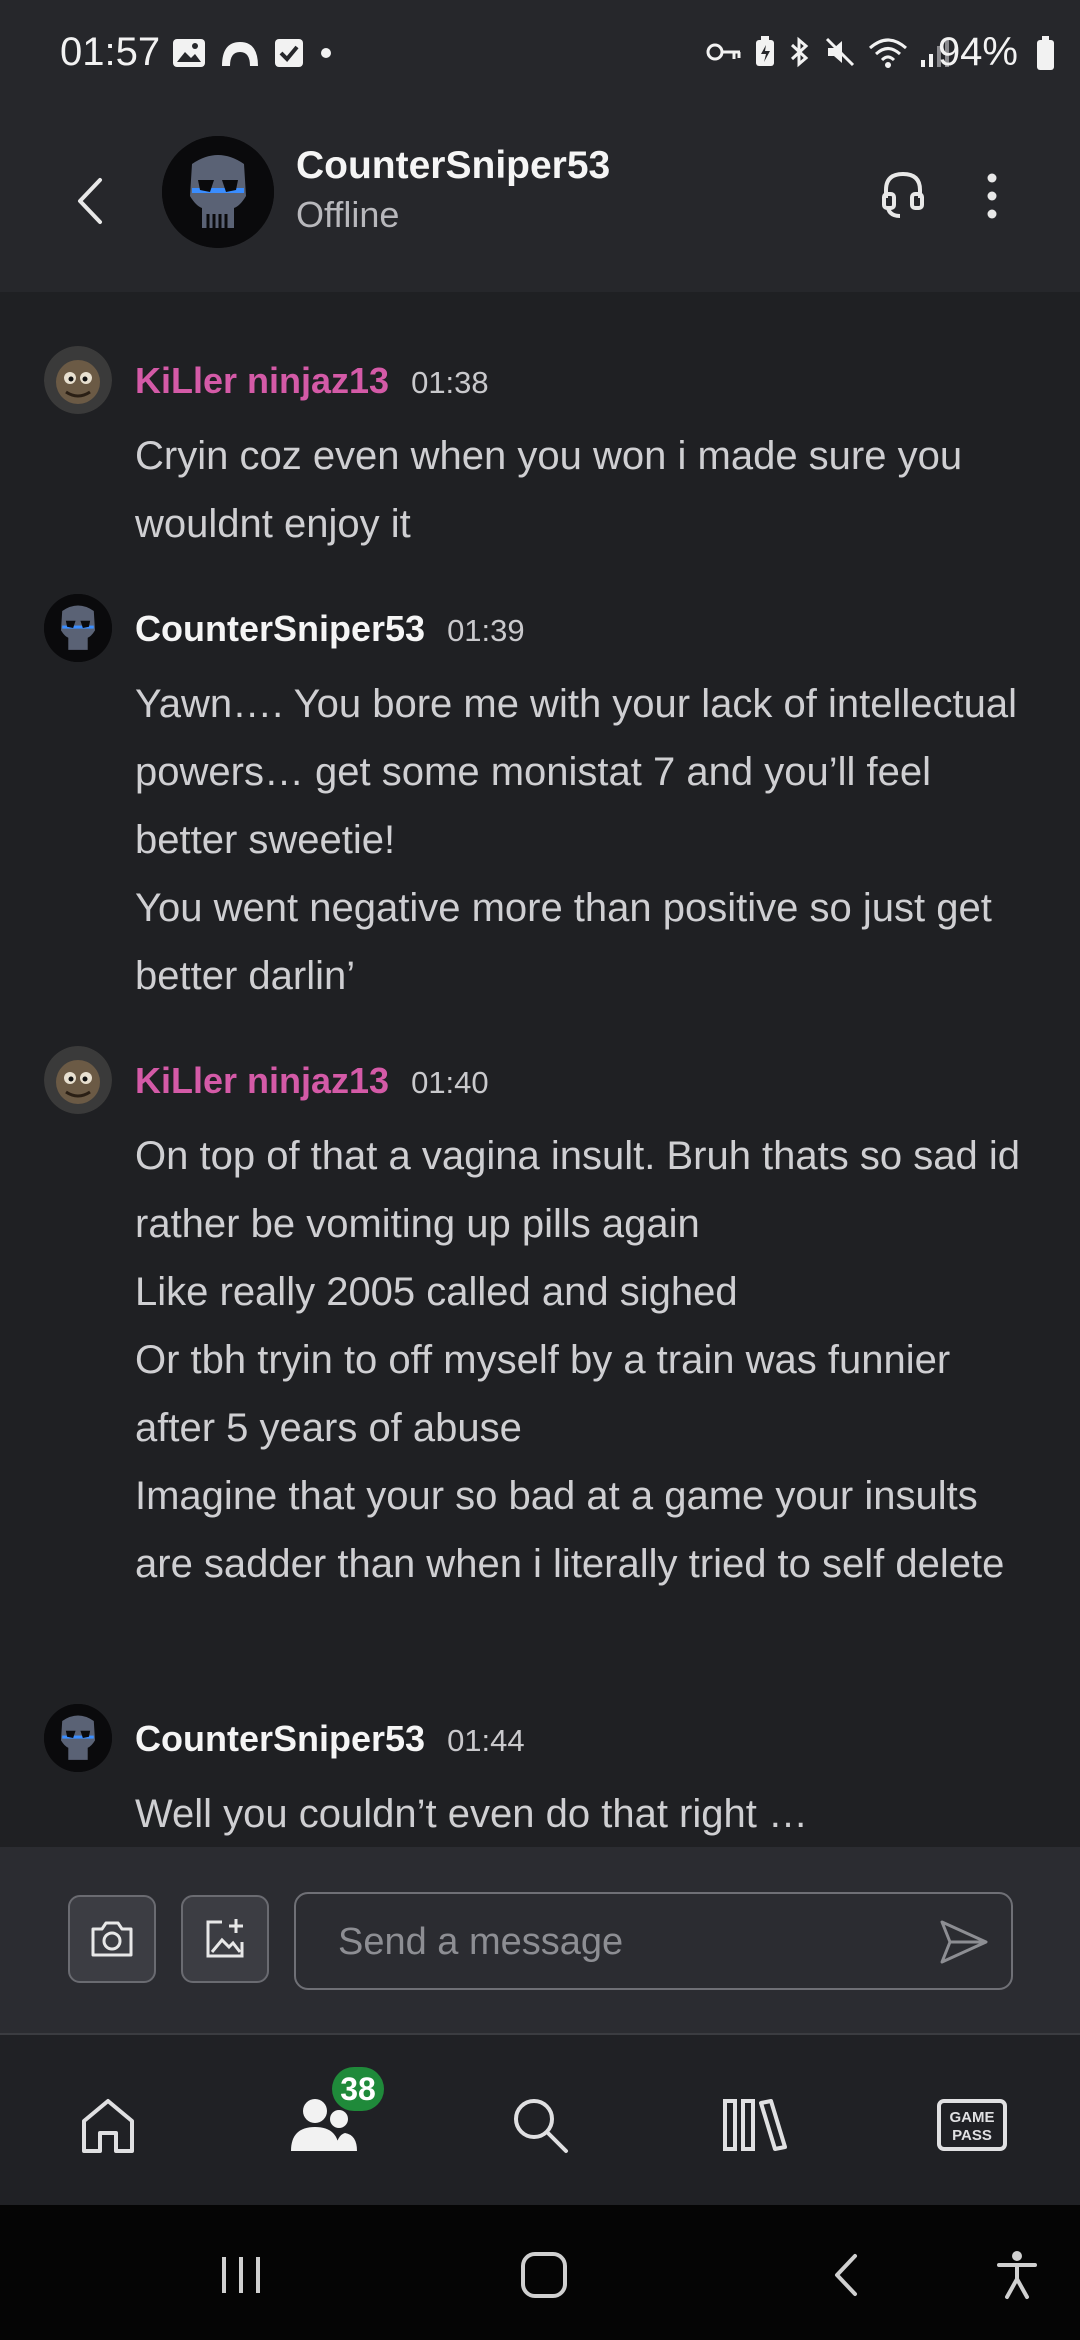 The height and width of the screenshot is (2340, 1080). I want to click on recent-apps-button, so click(241, 2275).